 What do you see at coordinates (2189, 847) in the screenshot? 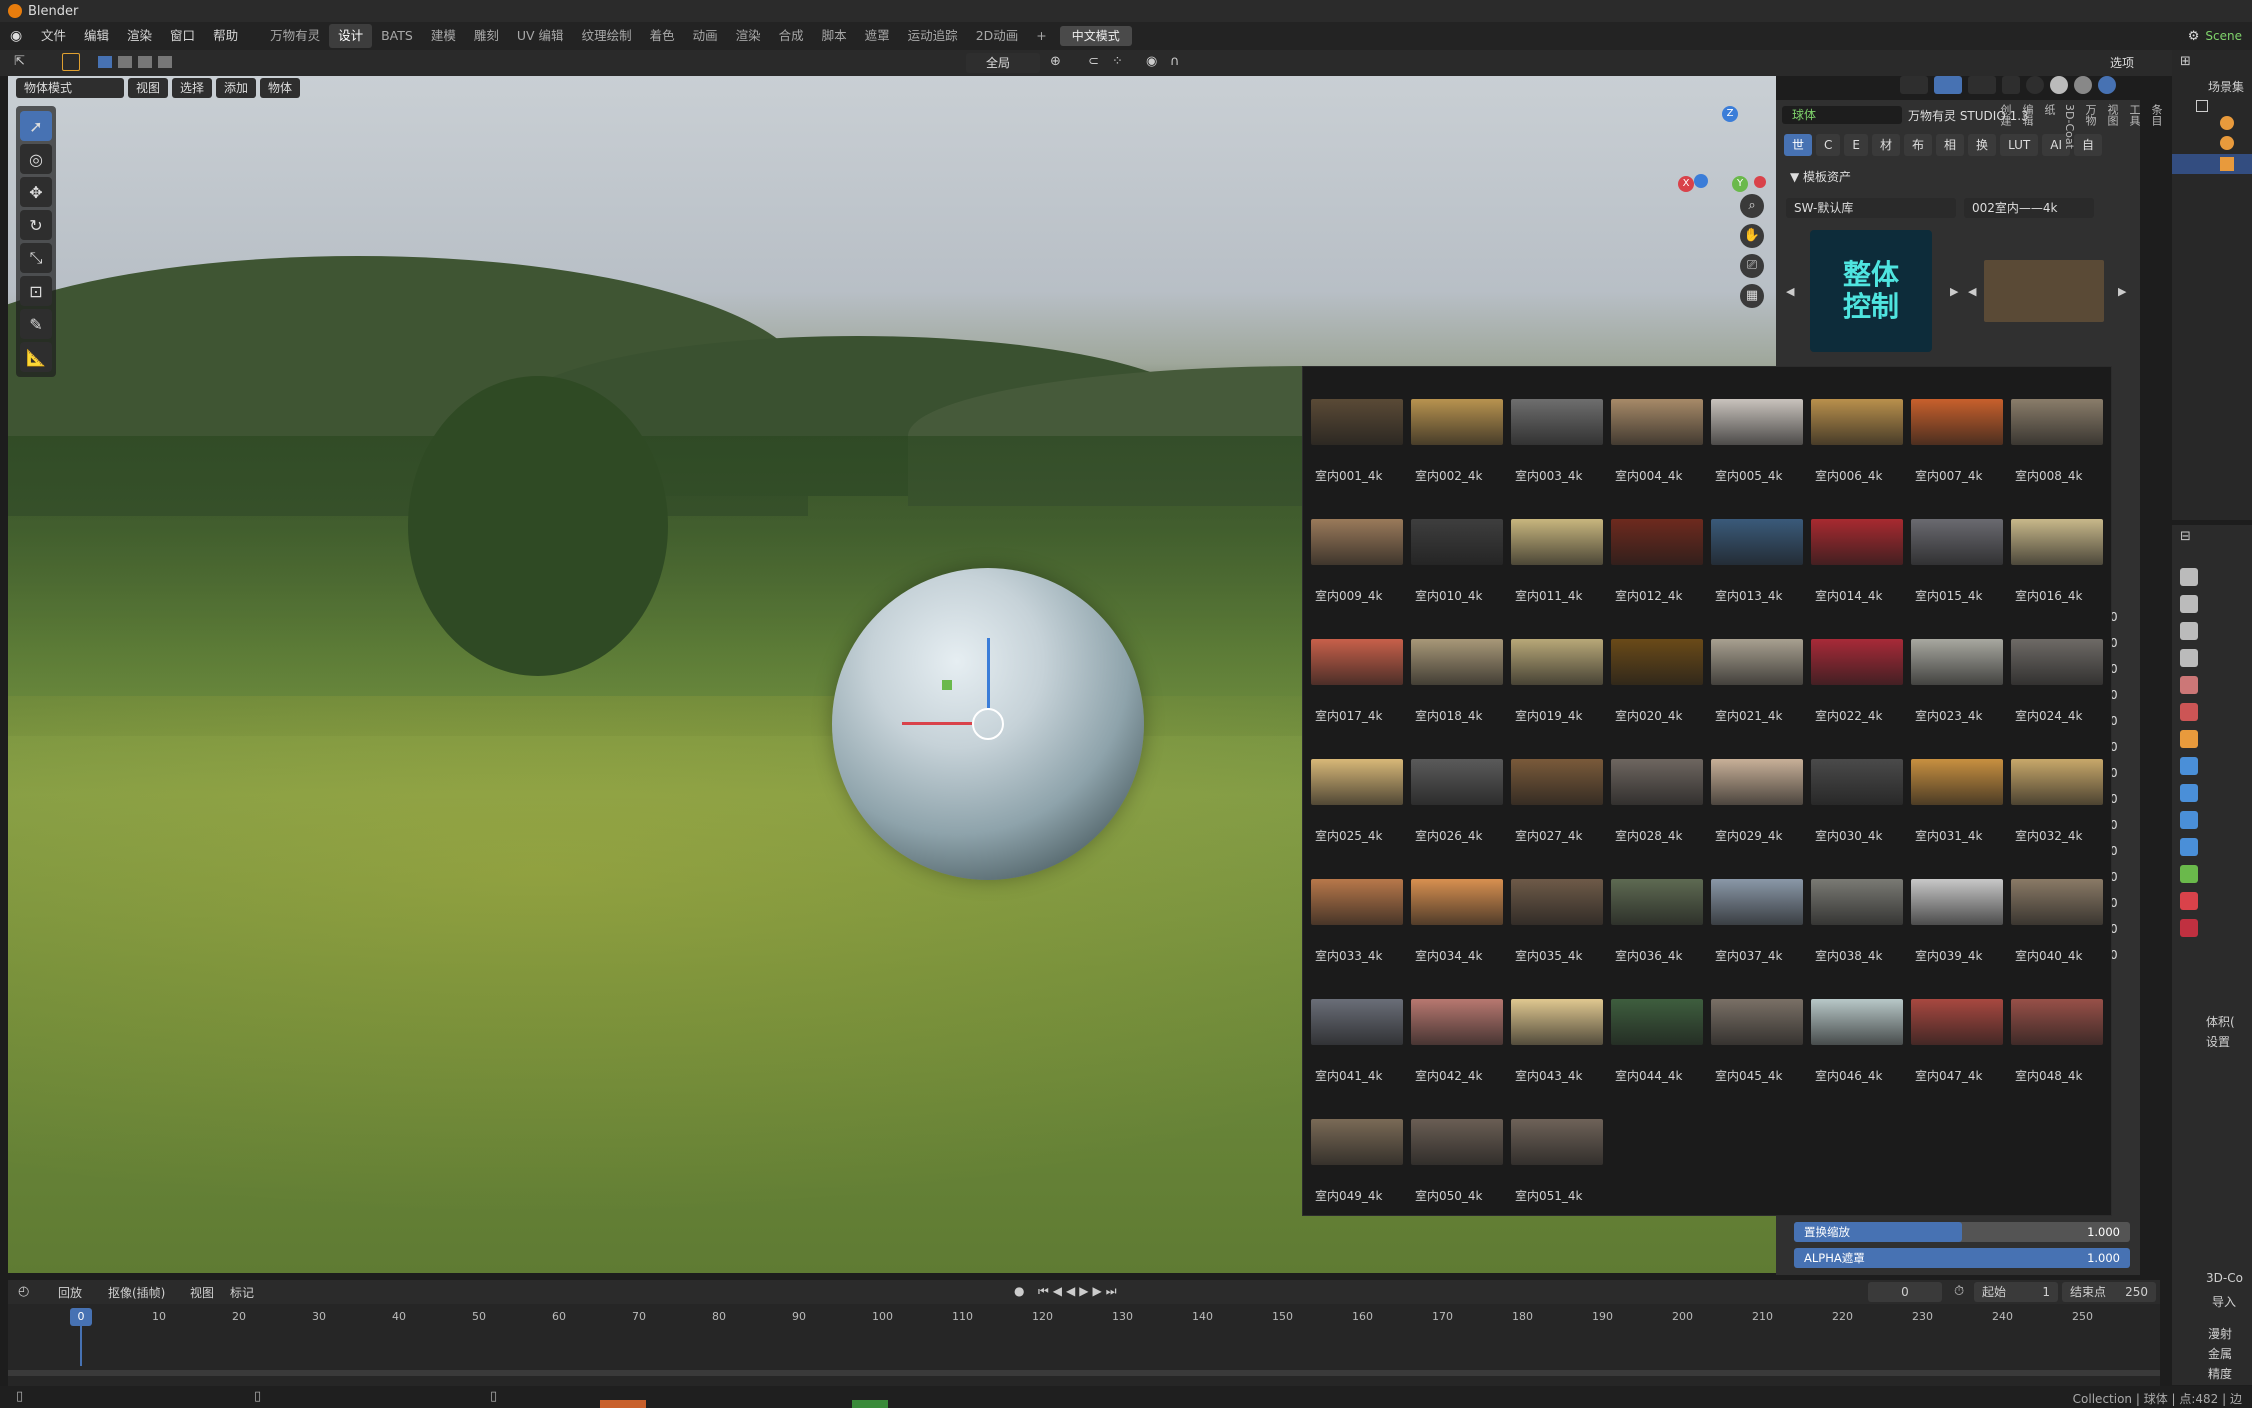
I see `constraints-icon` at bounding box center [2189, 847].